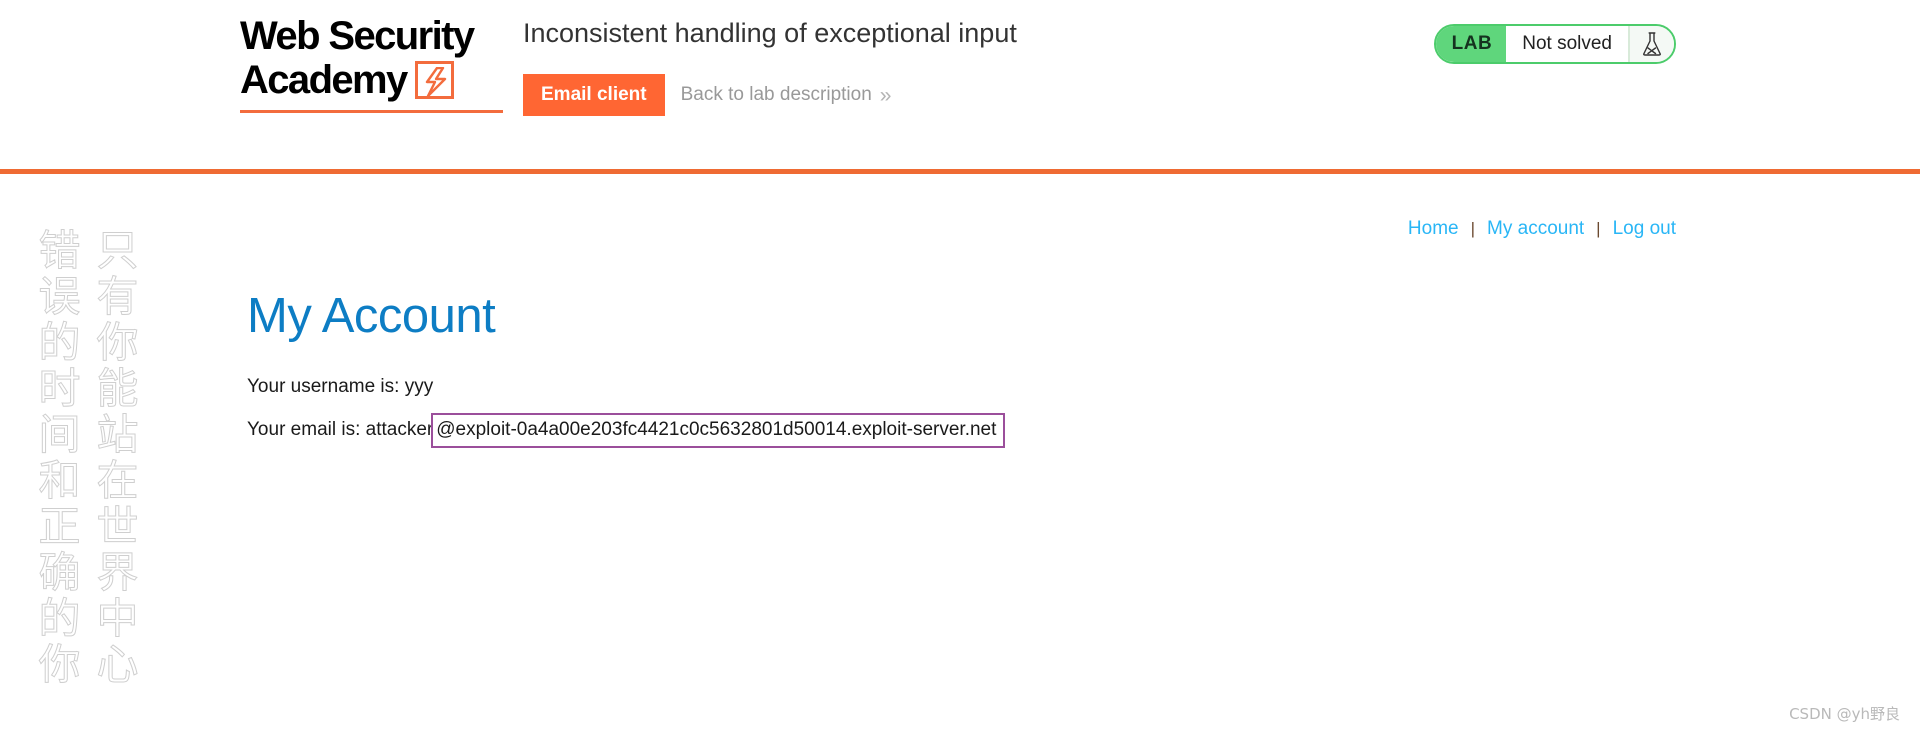 The height and width of the screenshot is (736, 1920). What do you see at coordinates (776, 94) in the screenshot?
I see `back-to-lab-description-label: Back to lab description` at bounding box center [776, 94].